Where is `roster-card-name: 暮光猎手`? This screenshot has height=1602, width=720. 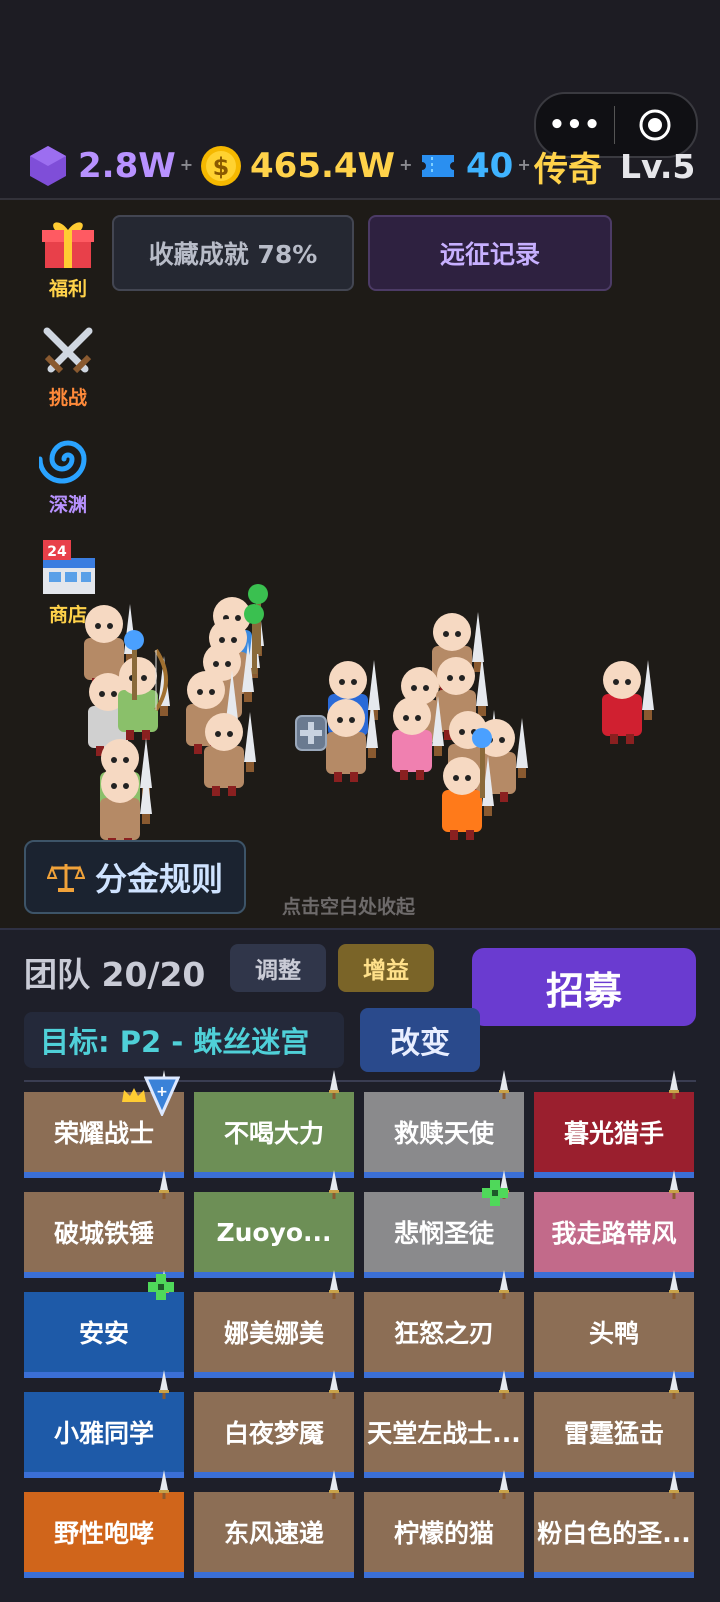 roster-card-name: 暮光猎手 is located at coordinates (613, 1133).